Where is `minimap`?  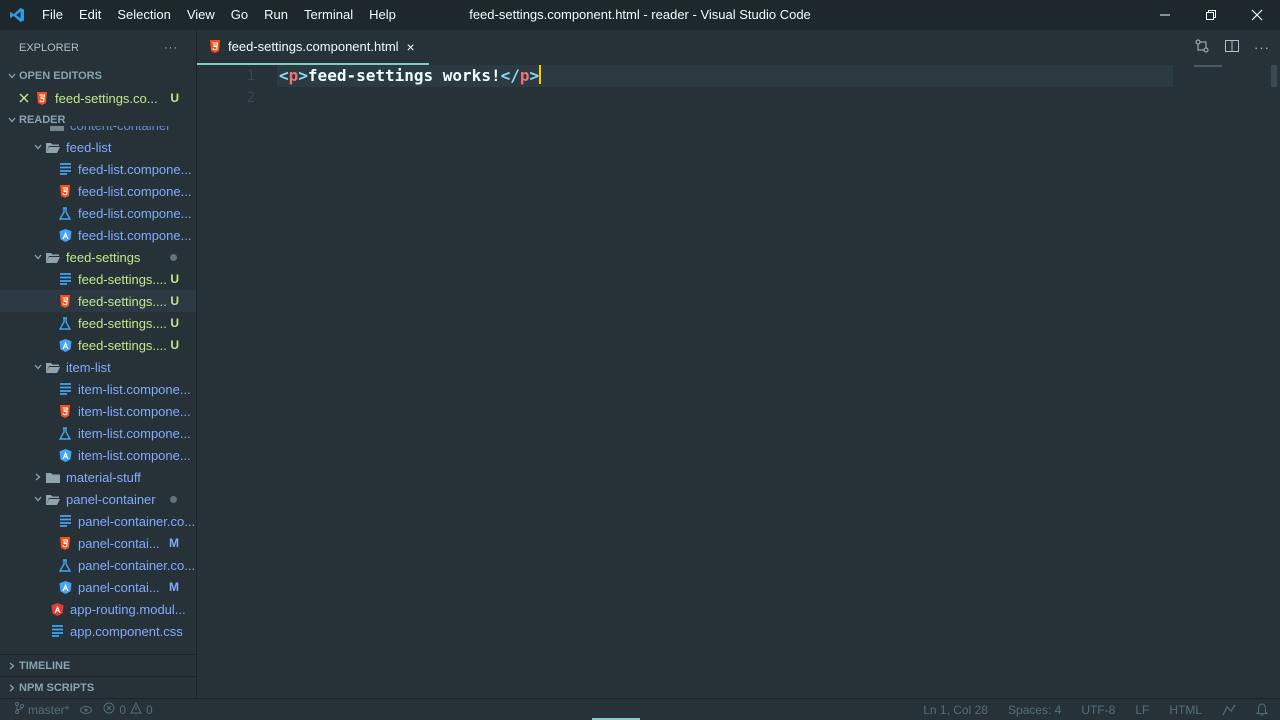
minimap is located at coordinates (1208, 66).